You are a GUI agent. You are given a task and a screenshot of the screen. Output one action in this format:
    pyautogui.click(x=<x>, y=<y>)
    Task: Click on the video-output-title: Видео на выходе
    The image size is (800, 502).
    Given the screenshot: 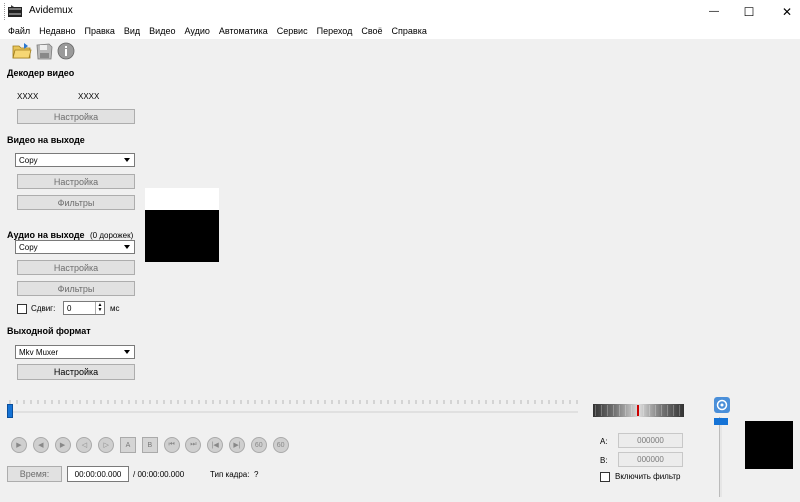 What is the action you would take?
    pyautogui.click(x=46, y=140)
    